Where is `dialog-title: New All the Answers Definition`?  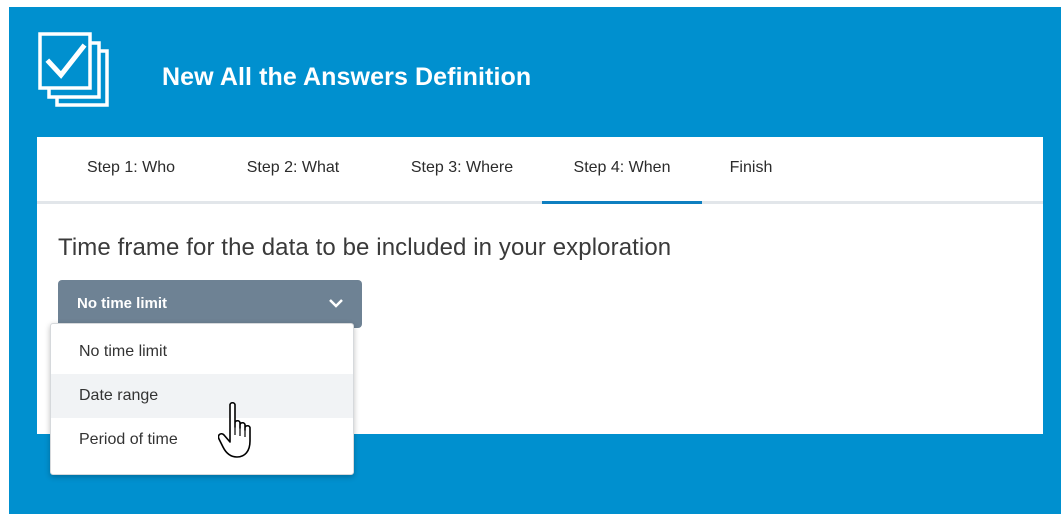 dialog-title: New All the Answers Definition is located at coordinates (347, 77).